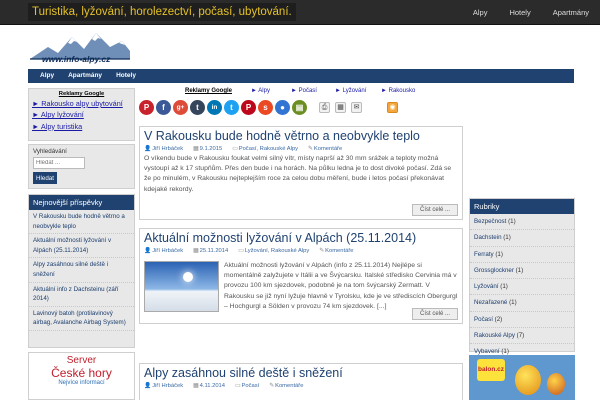 The height and width of the screenshot is (400, 600). What do you see at coordinates (188, 277) in the screenshot?
I see `sun-glare` at bounding box center [188, 277].